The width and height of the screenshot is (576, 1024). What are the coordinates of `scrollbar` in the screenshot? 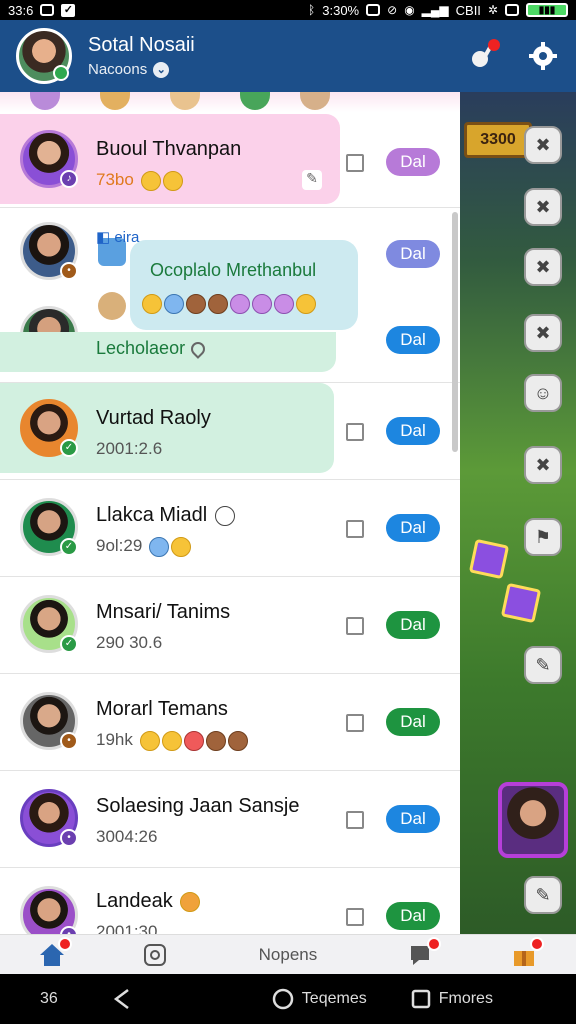 It's located at (455, 332).